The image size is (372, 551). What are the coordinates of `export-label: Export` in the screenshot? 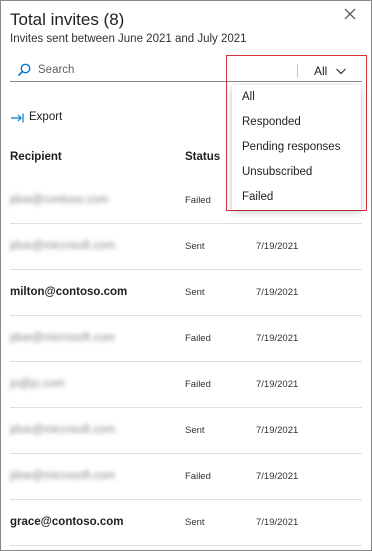 It's located at (46, 117).